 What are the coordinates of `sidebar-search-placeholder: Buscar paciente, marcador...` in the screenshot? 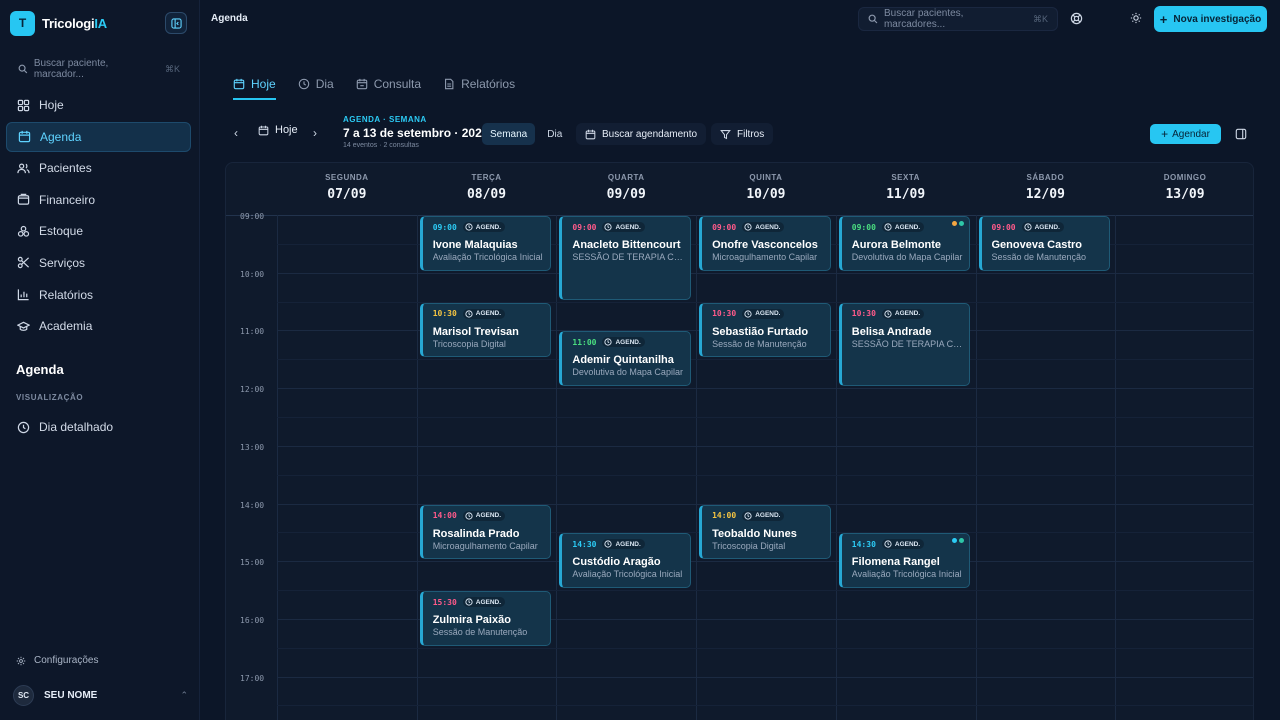 It's located at (71, 69).